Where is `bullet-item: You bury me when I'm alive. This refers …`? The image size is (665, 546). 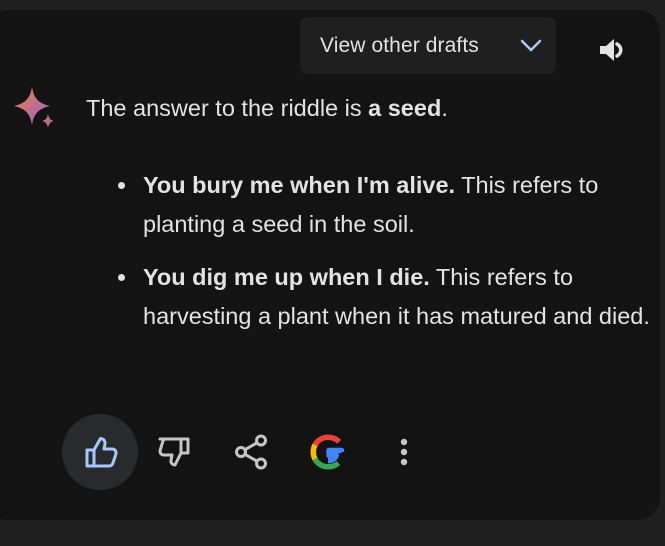 bullet-item: You bury me when I'm alive. This refers … is located at coordinates (388, 204).